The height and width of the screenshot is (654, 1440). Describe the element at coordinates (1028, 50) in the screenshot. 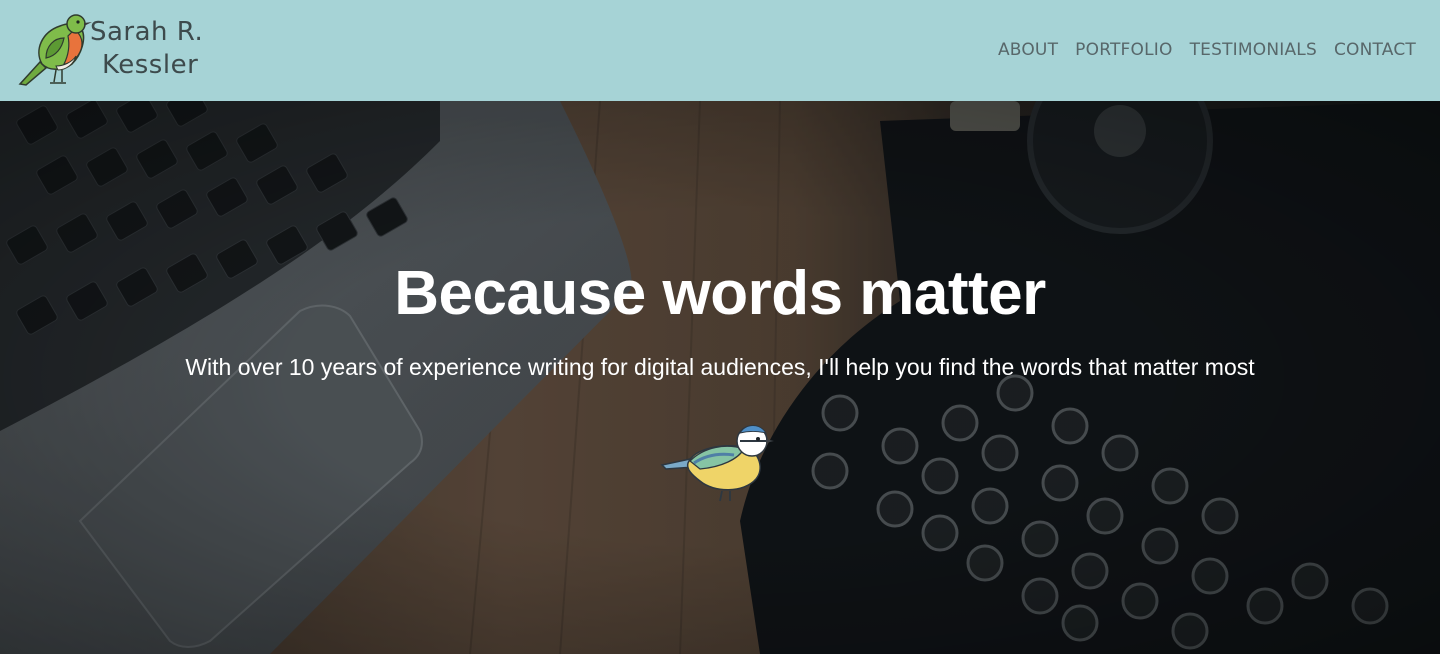

I see `nav-about-link: ABOUT` at that location.